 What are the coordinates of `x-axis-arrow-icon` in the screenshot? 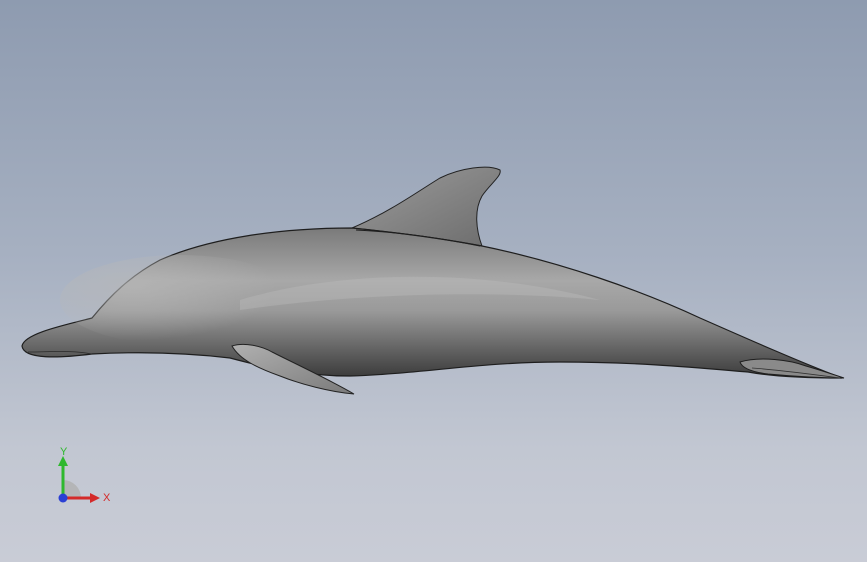 It's located at (95, 498).